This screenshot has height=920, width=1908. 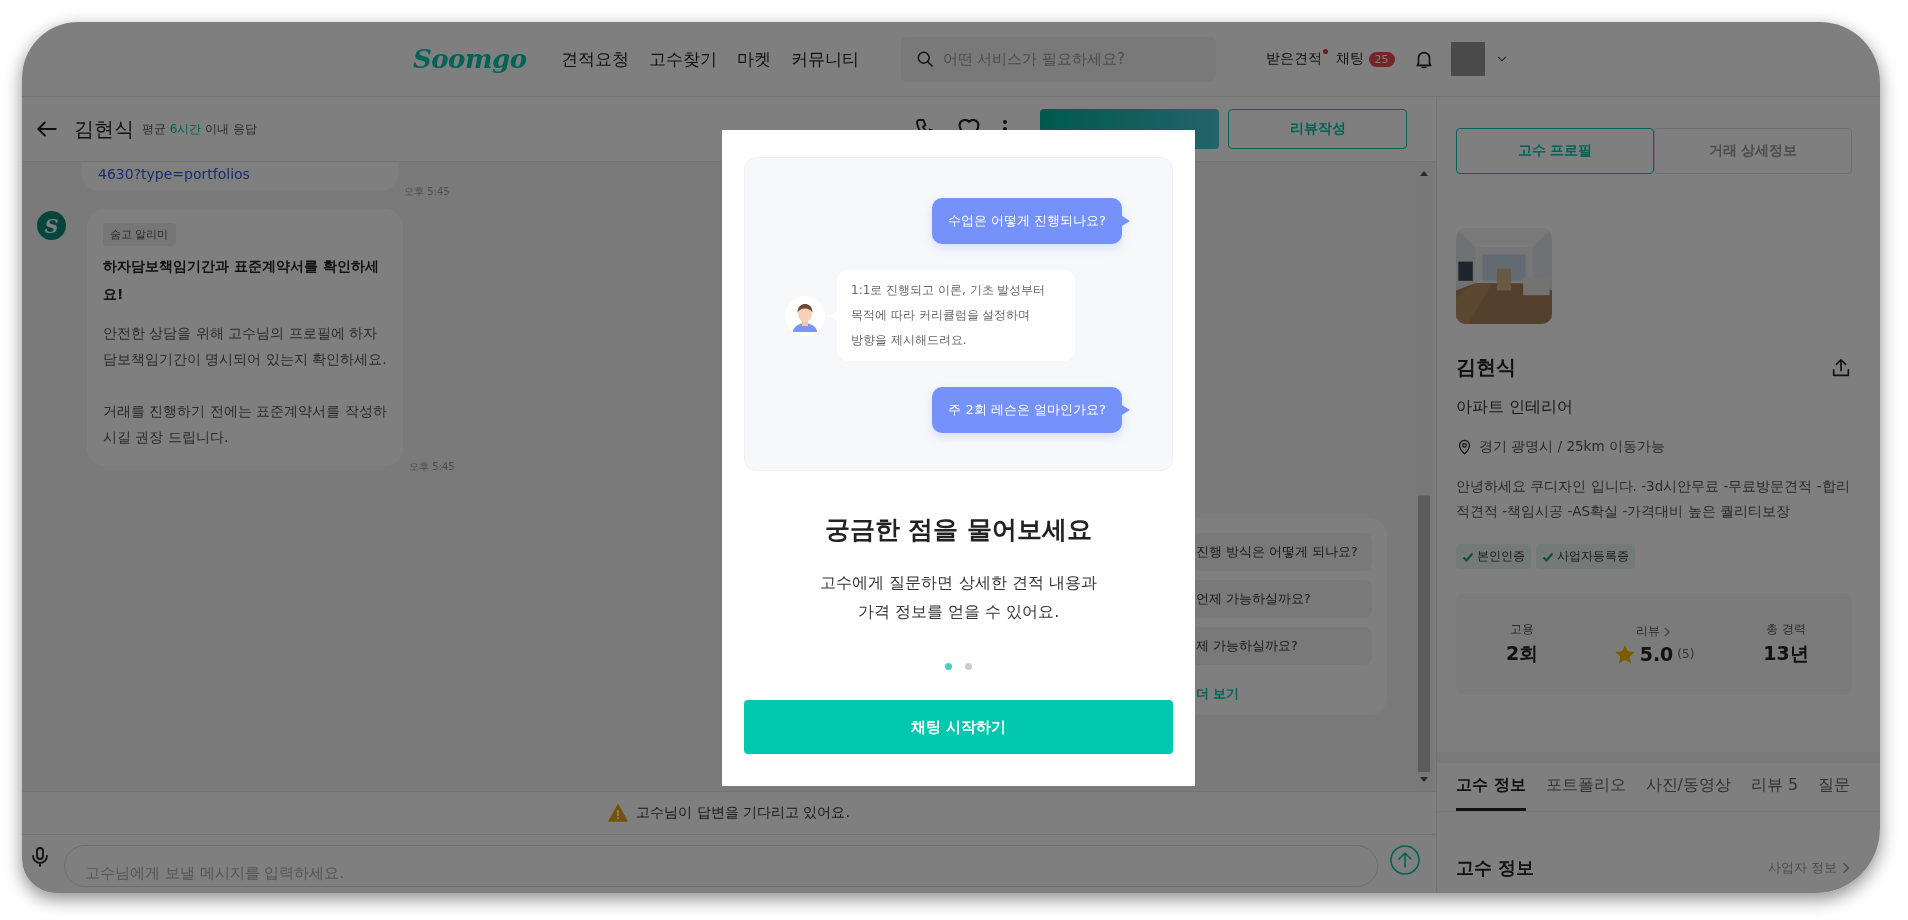 What do you see at coordinates (958, 727) in the screenshot?
I see `start-chat-button: 채팅 시작하기` at bounding box center [958, 727].